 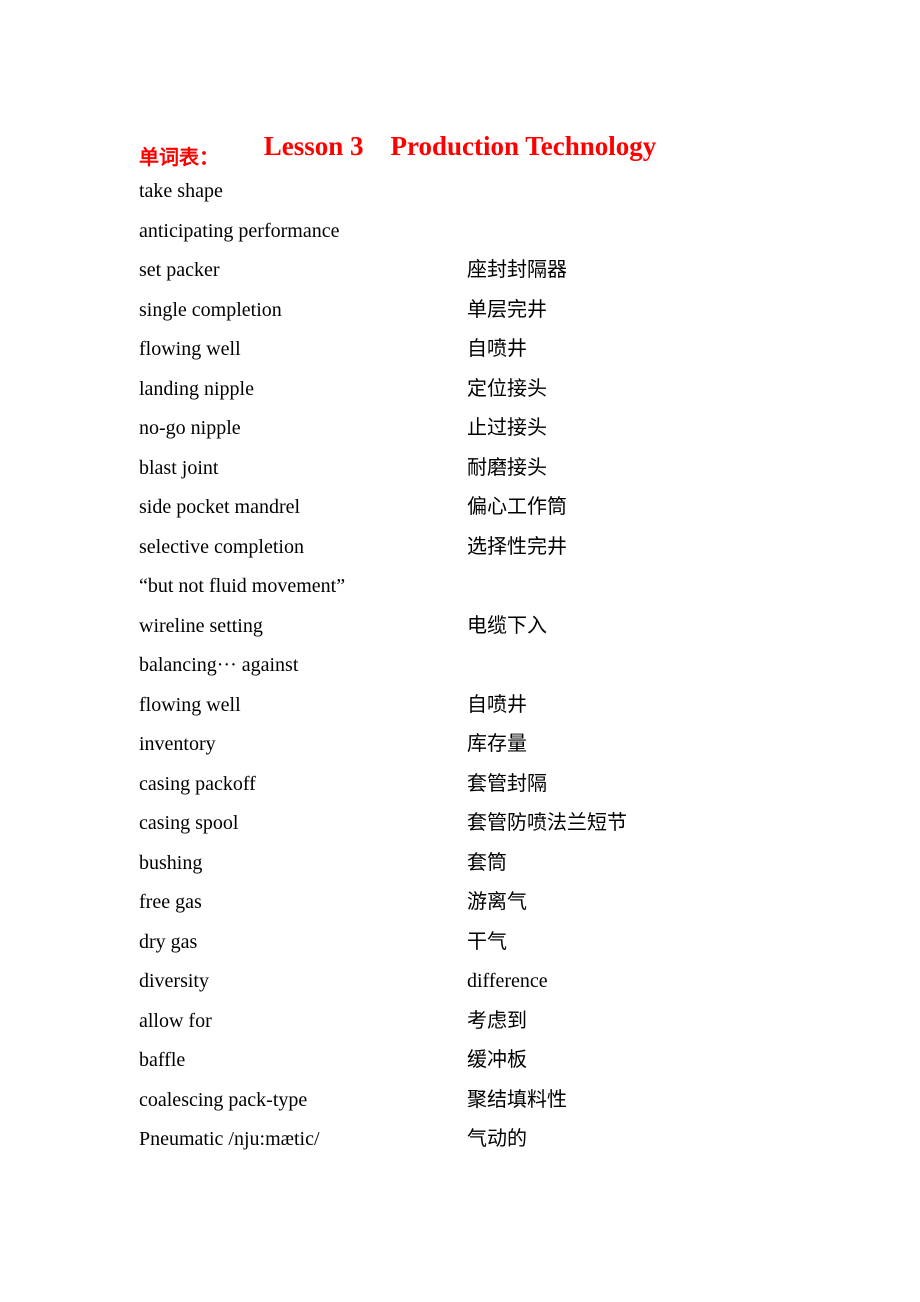 I want to click on vocab-row: bushing 套筒, so click(x=459, y=864).